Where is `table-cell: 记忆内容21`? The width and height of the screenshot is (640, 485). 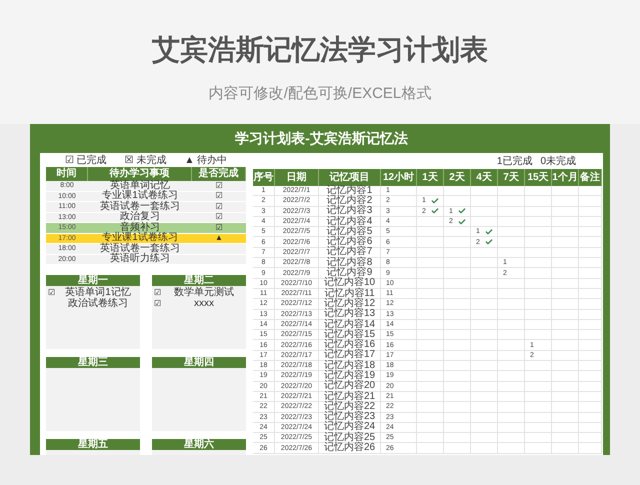
table-cell: 记忆内容21 is located at coordinates (350, 397).